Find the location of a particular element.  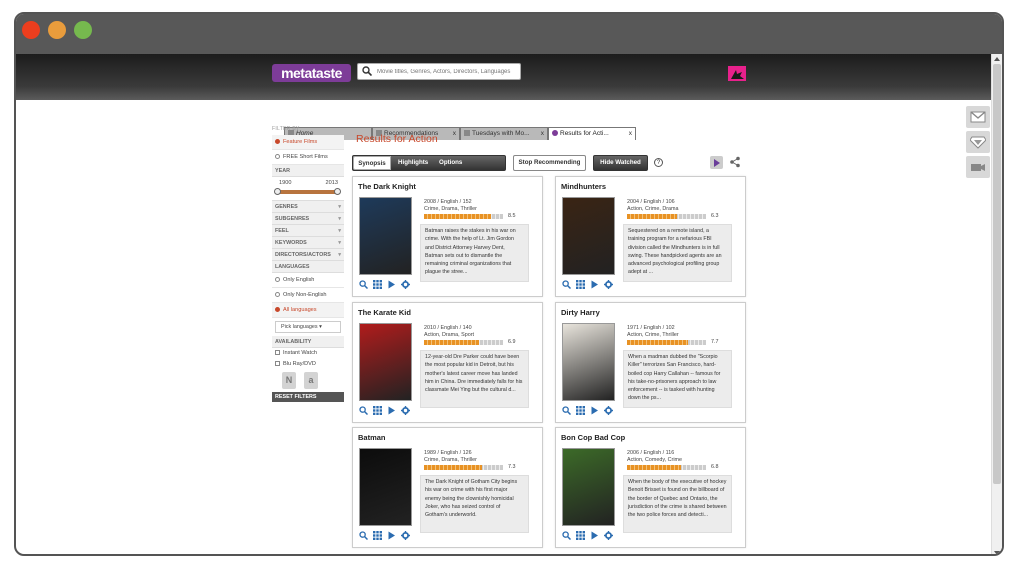

reset-filters-button: RESET FILTERS is located at coordinates (308, 397).